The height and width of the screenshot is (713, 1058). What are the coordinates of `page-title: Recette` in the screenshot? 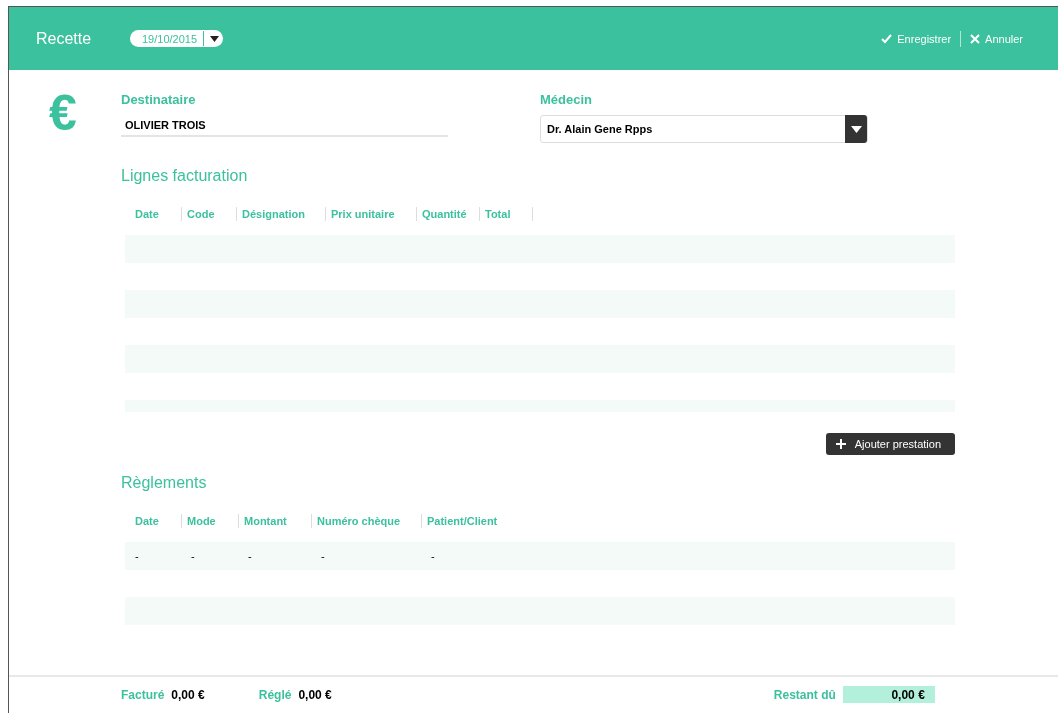 It's located at (64, 38).